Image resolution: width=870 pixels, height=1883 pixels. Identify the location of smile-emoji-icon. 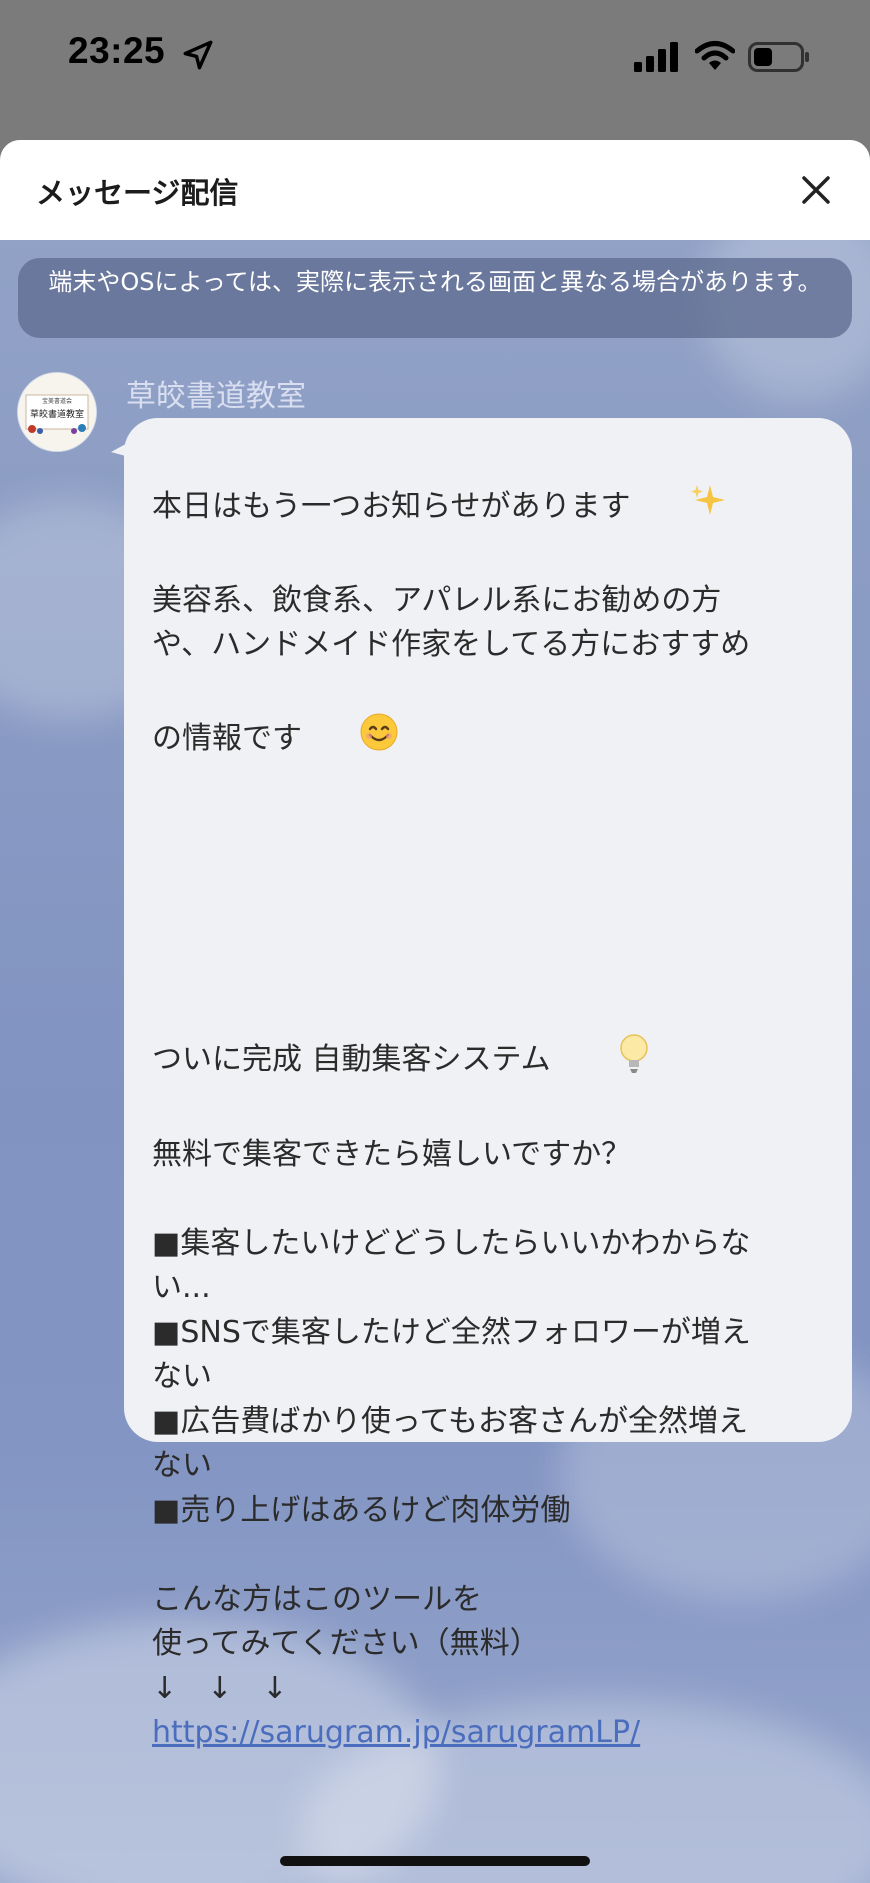
(350, 739).